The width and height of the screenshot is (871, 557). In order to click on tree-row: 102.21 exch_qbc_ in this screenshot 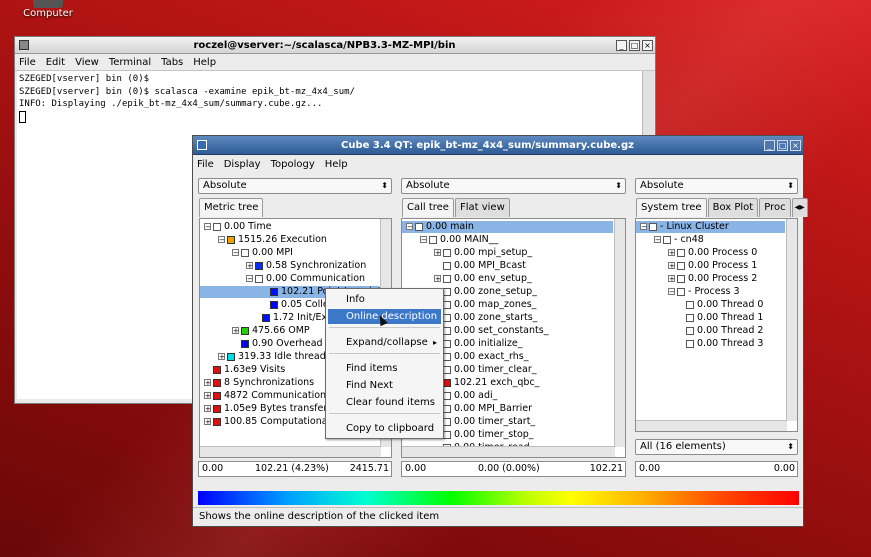, I will do `click(491, 383)`.